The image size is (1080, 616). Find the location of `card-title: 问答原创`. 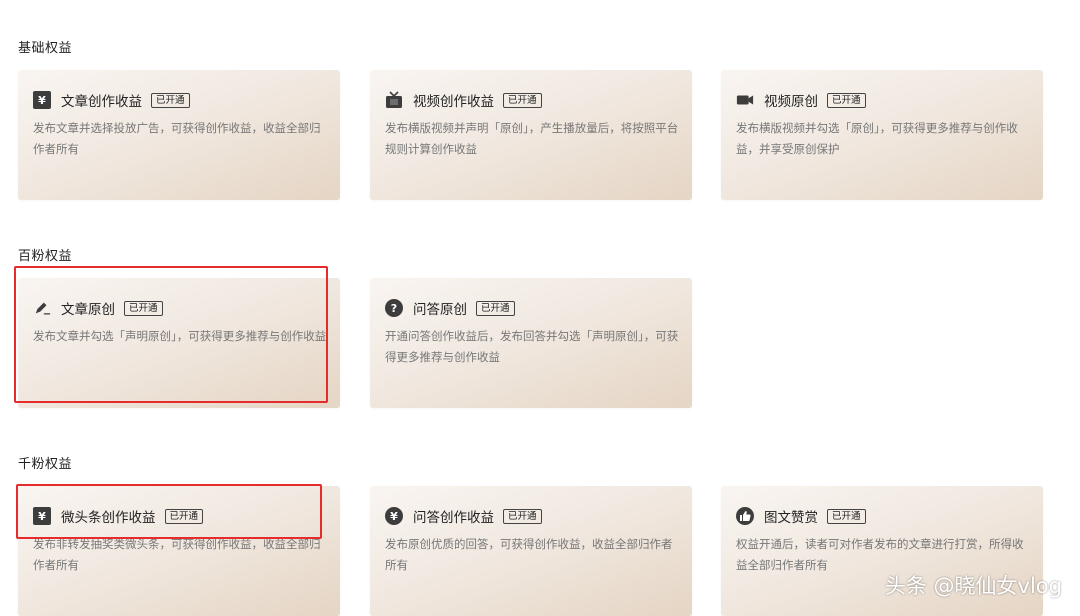

card-title: 问答原创 is located at coordinates (440, 310).